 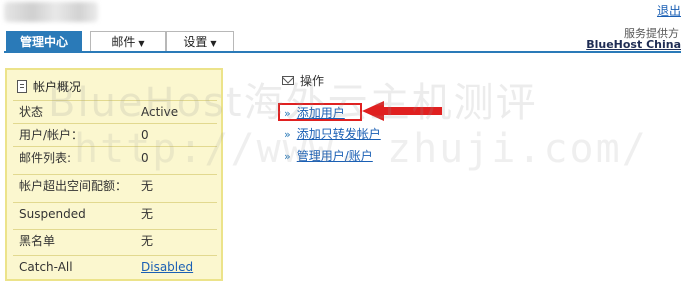 I want to click on tab-admin-center-label: 管理中心, so click(x=43, y=42).